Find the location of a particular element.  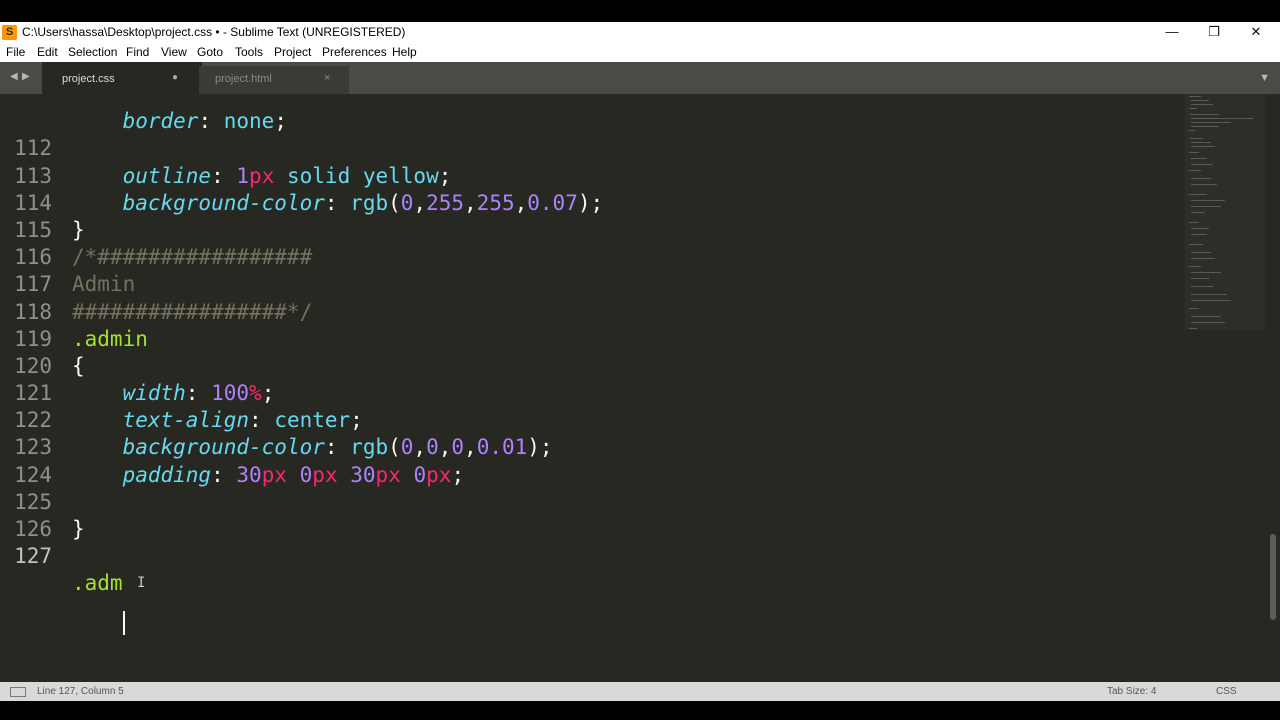

menu-tools: Tools is located at coordinates (249, 52).